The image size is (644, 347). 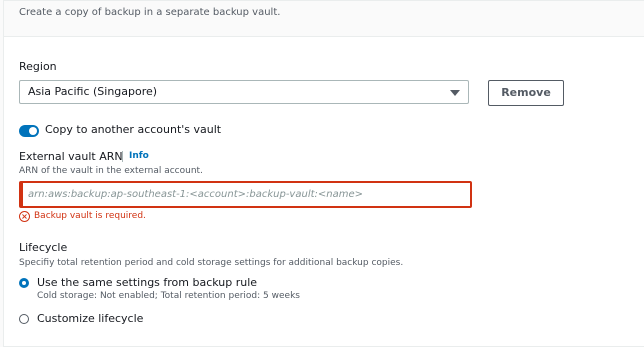 What do you see at coordinates (122, 156) in the screenshot?
I see `label-divider` at bounding box center [122, 156].